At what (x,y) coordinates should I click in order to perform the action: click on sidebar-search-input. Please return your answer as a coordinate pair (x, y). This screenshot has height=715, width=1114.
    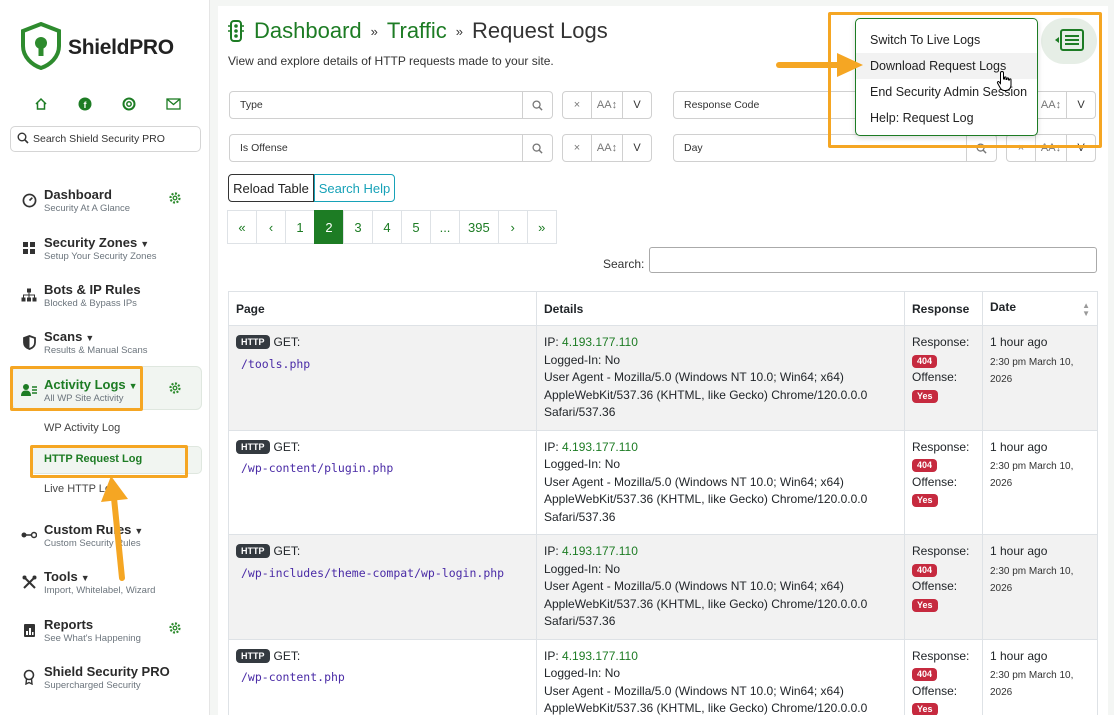
    Looking at the image, I should click on (113, 139).